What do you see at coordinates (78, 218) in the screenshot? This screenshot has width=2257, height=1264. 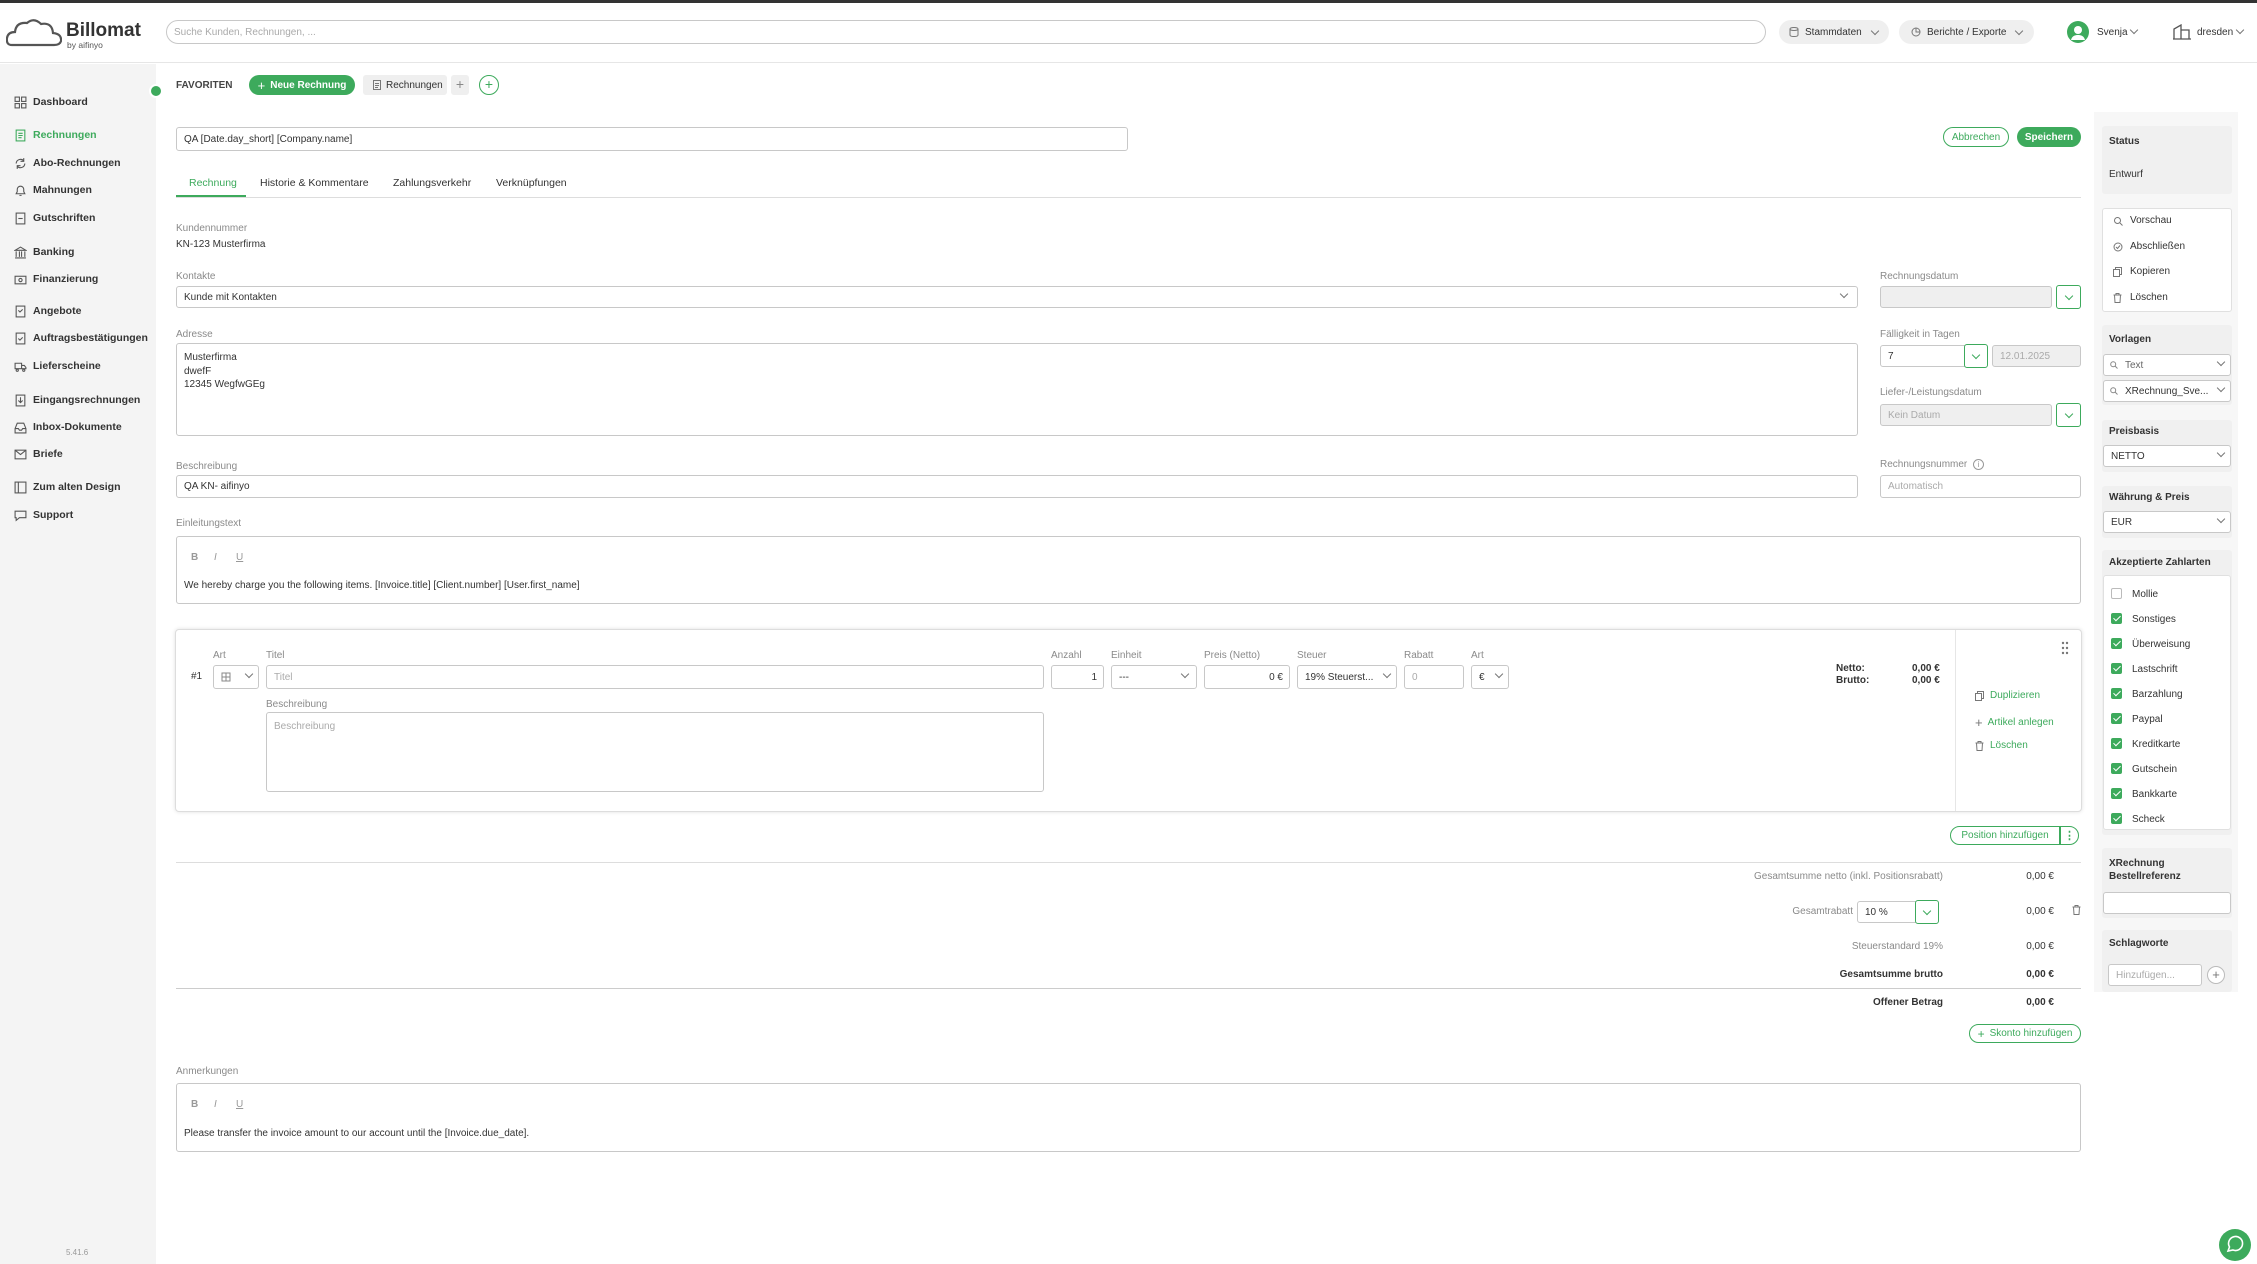 I see `sidebar-item-gutschriften: Gutschriften` at bounding box center [78, 218].